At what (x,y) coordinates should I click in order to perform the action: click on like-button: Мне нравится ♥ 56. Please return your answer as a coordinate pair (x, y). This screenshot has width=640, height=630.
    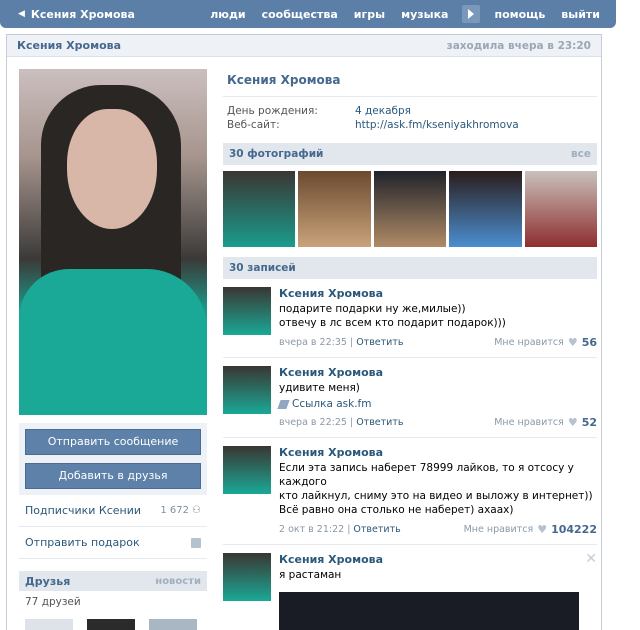
    Looking at the image, I should click on (545, 342).